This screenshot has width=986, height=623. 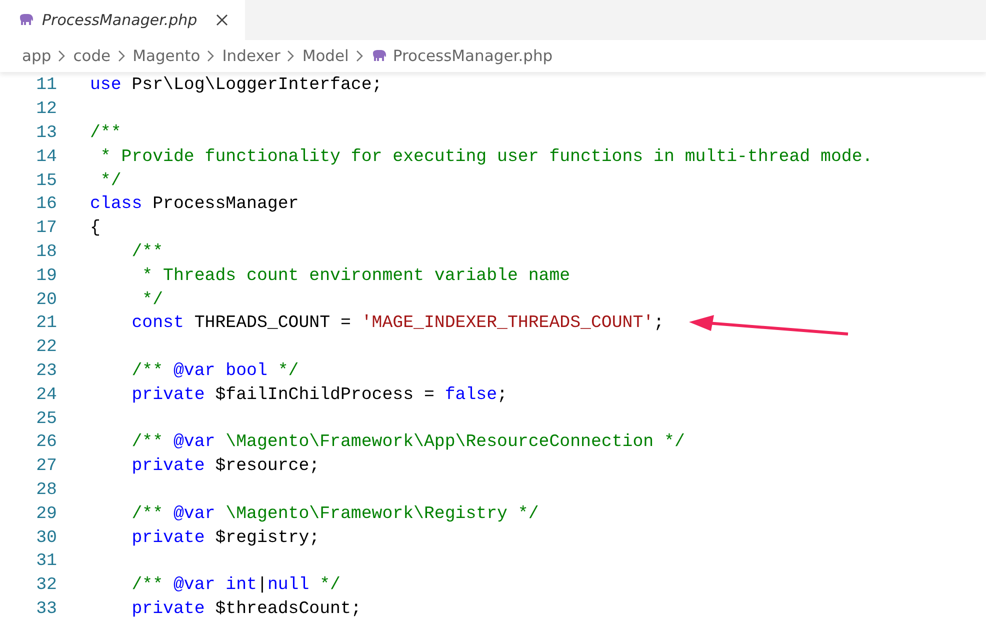 I want to click on line-number: 16, so click(x=46, y=204).